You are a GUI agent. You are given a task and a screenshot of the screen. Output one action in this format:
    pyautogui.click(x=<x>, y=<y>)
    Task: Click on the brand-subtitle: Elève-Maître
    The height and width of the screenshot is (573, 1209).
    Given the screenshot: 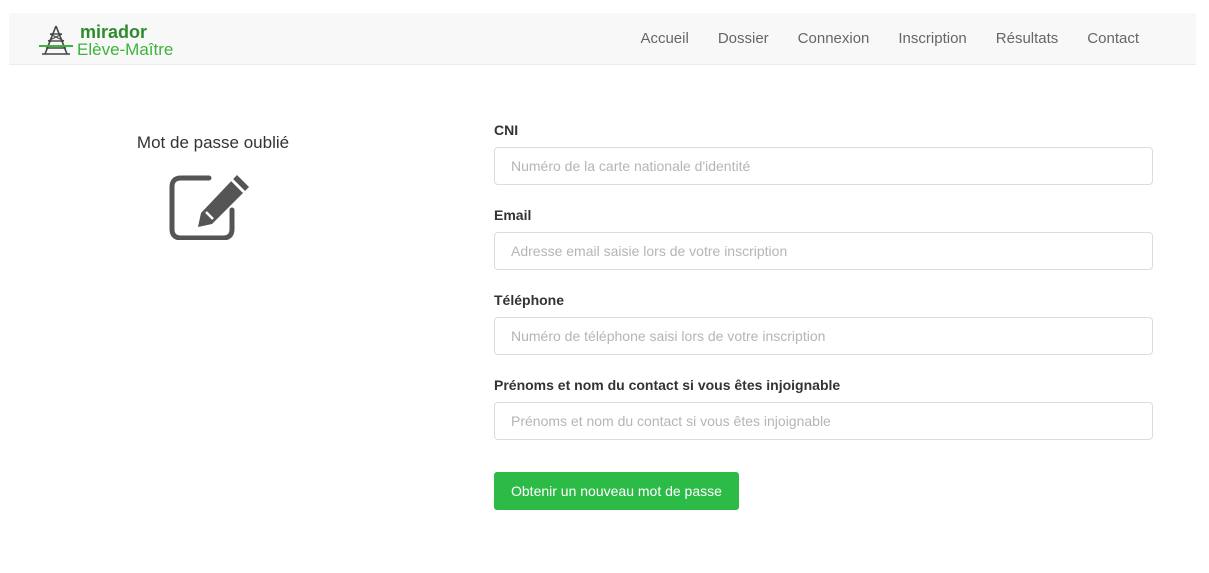 What is the action you would take?
    pyautogui.click(x=125, y=49)
    